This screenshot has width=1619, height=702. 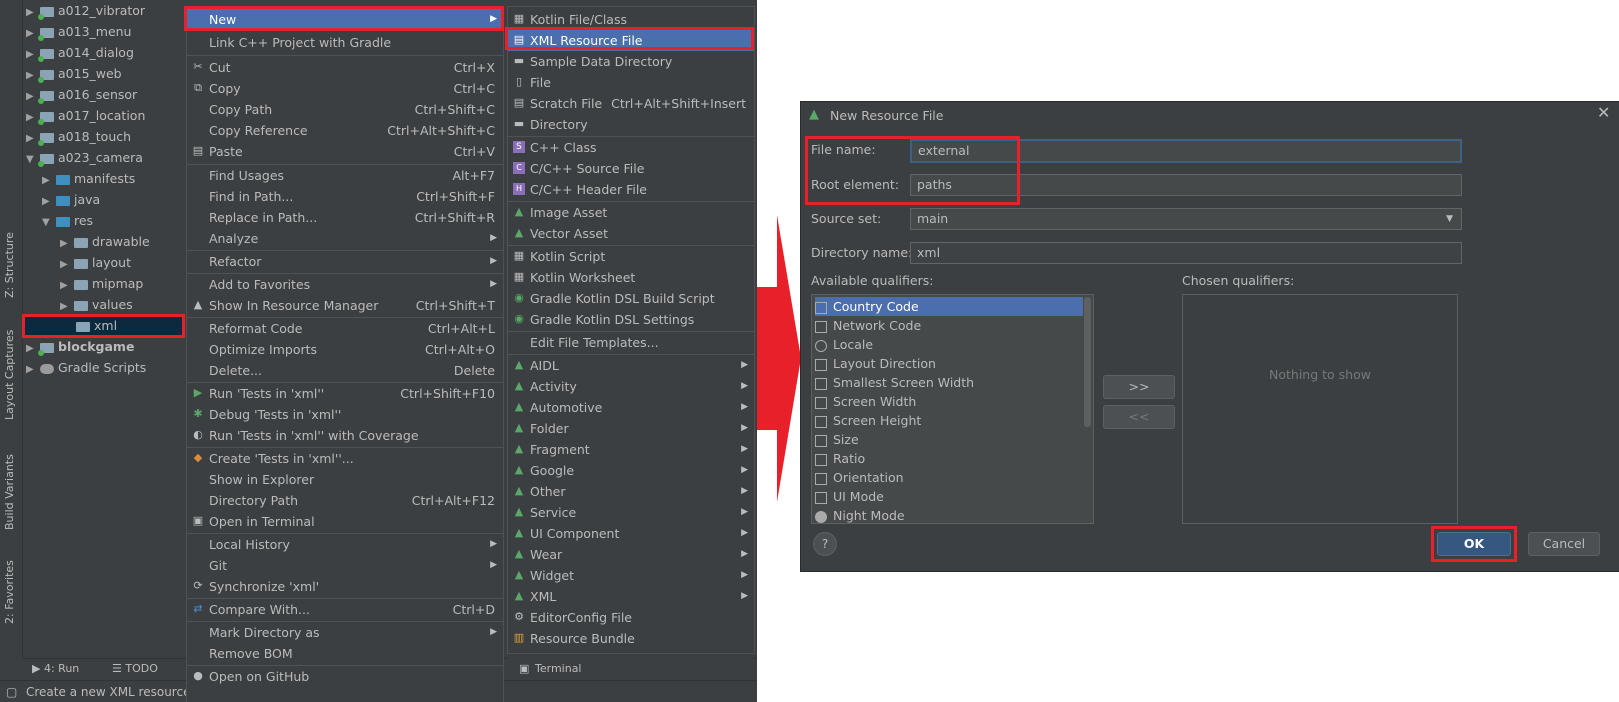 I want to click on terminal-tab: ▣ Terminal, so click(x=630, y=669).